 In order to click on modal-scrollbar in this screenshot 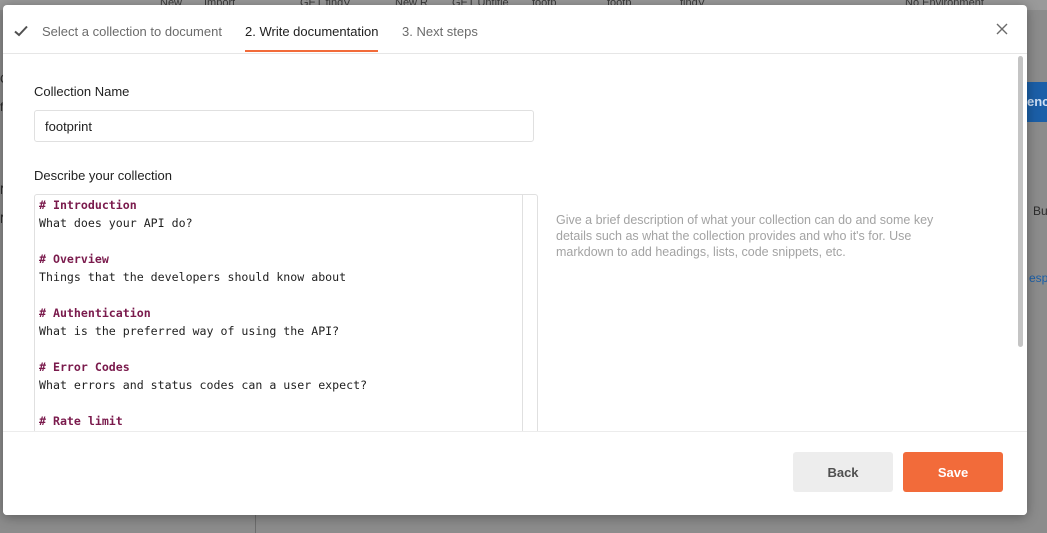, I will do `click(1020, 201)`.